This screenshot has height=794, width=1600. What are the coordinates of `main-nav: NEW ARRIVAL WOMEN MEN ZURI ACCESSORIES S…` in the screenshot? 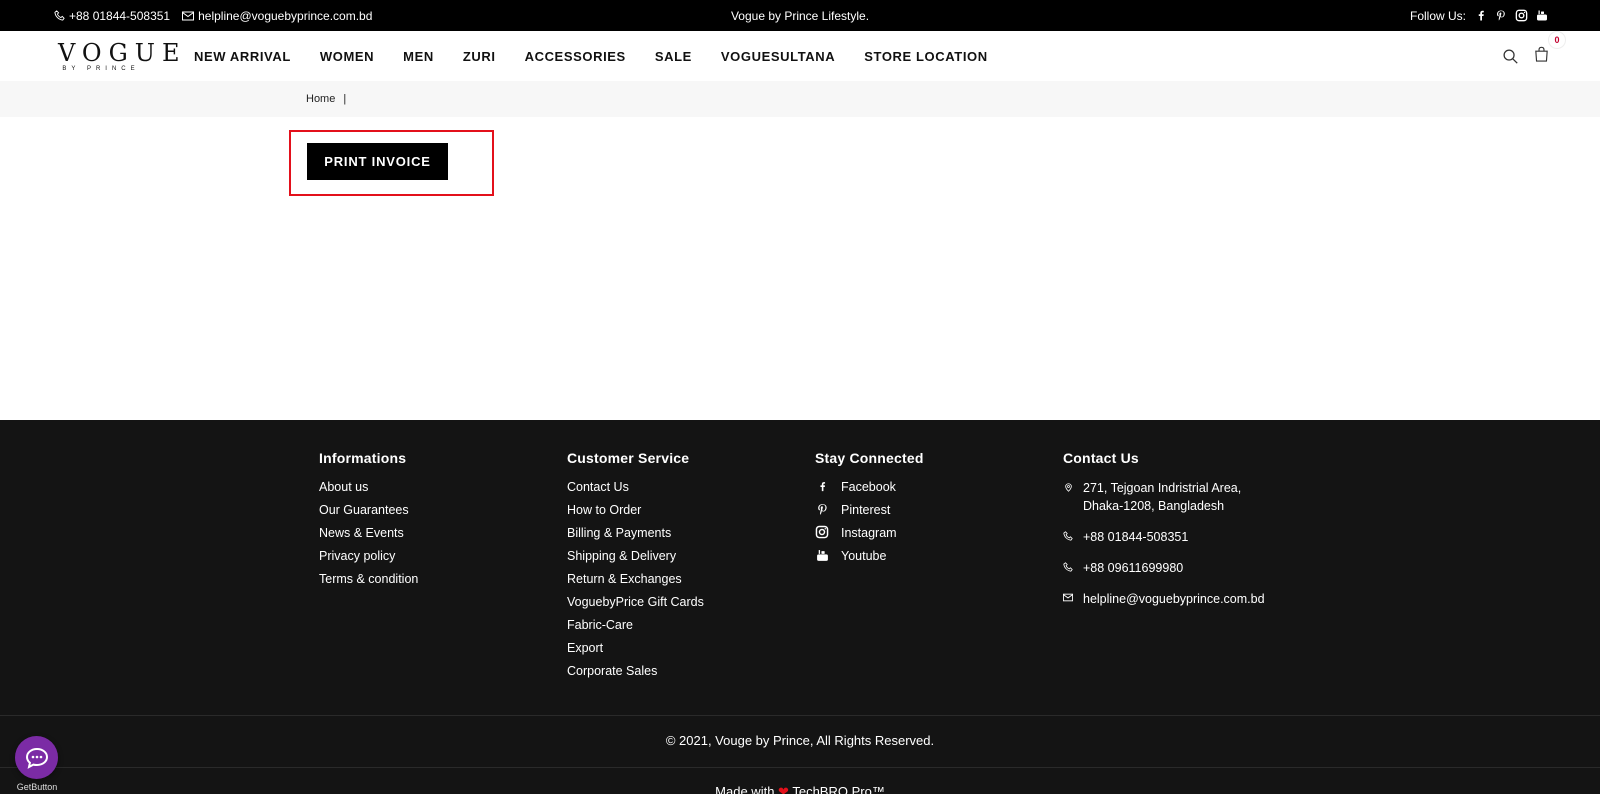 It's located at (591, 56).